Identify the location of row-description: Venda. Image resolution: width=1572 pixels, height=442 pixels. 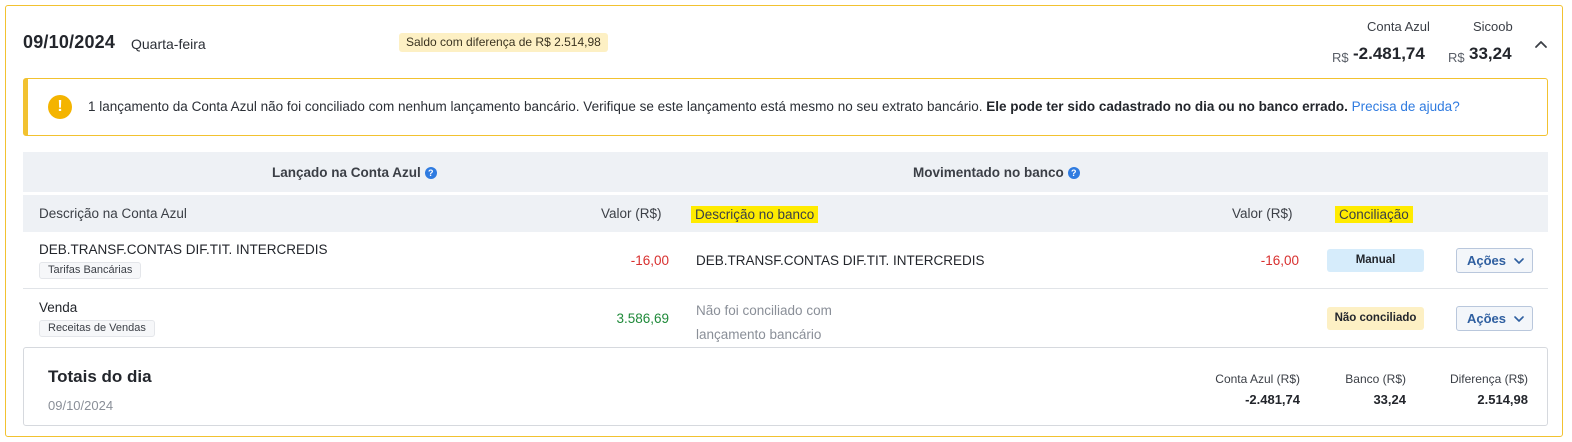
(58, 307).